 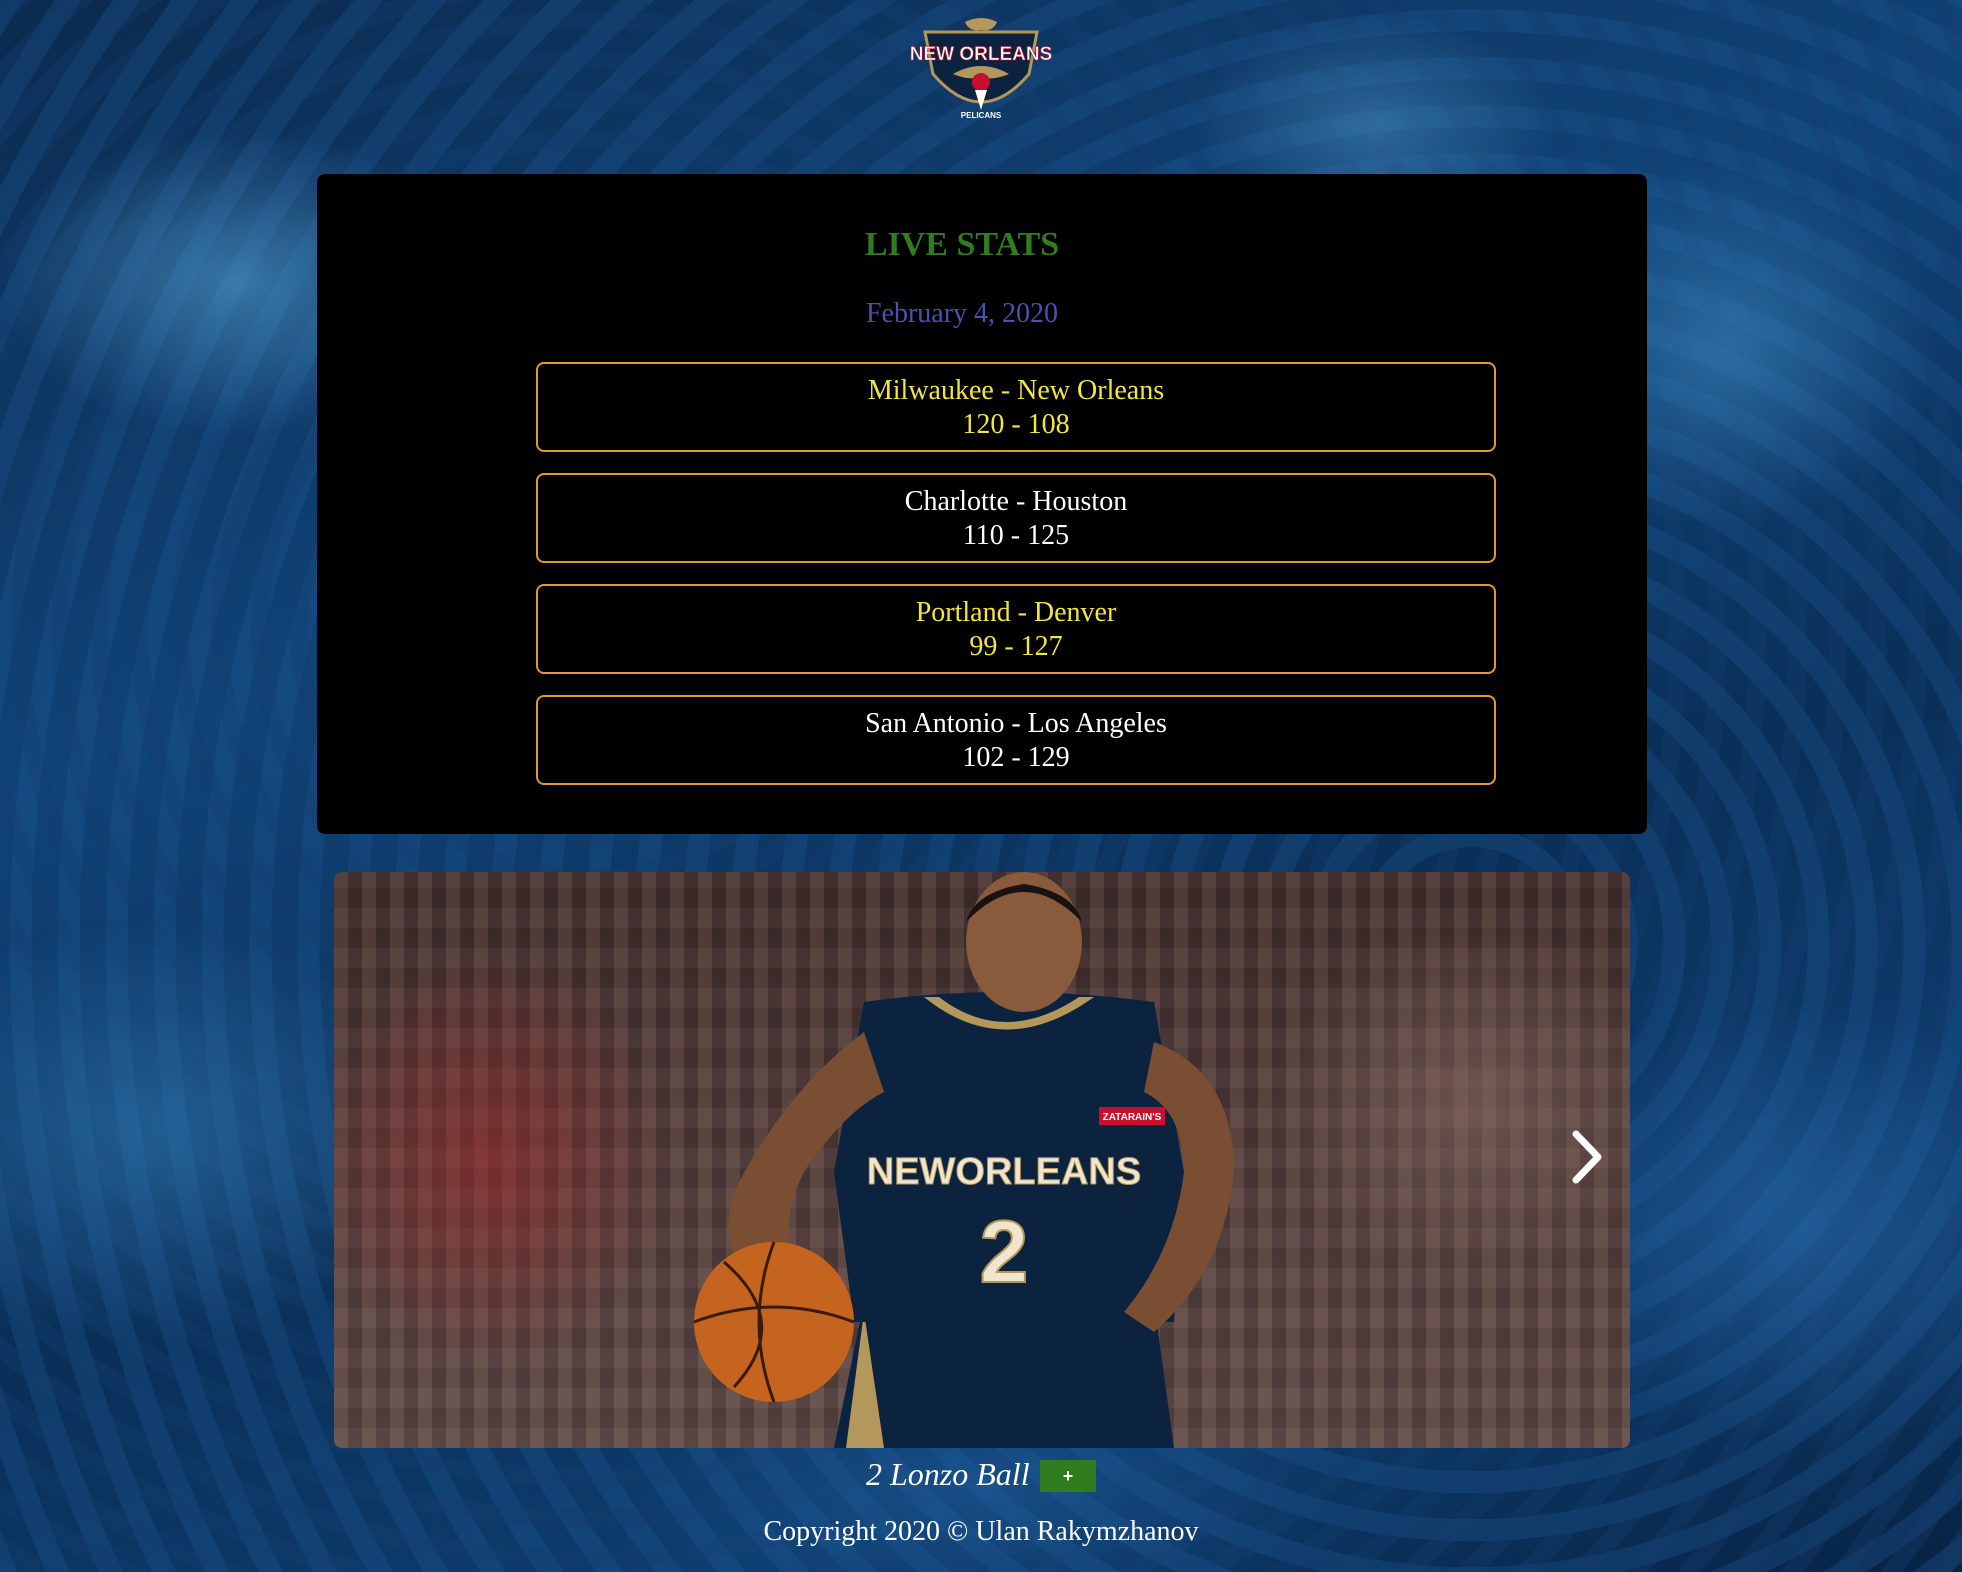 I want to click on sponsor-patch: ZATARAIN'S, so click(x=1132, y=1117).